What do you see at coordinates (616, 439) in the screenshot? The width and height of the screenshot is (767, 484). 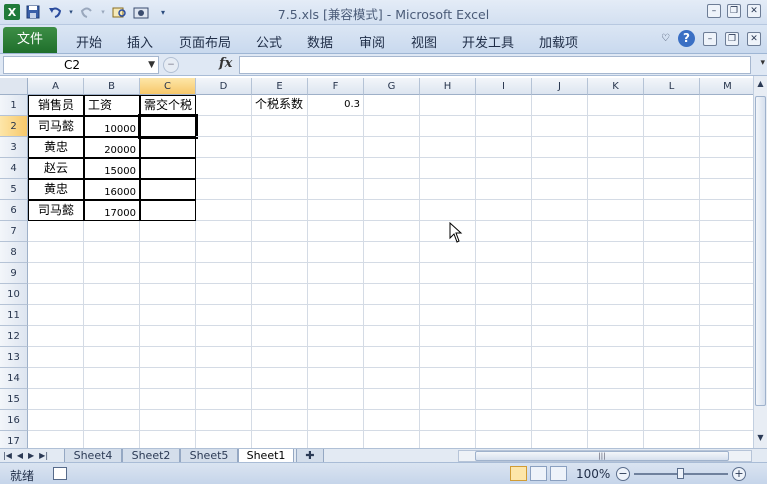 I see `cell-k17` at bounding box center [616, 439].